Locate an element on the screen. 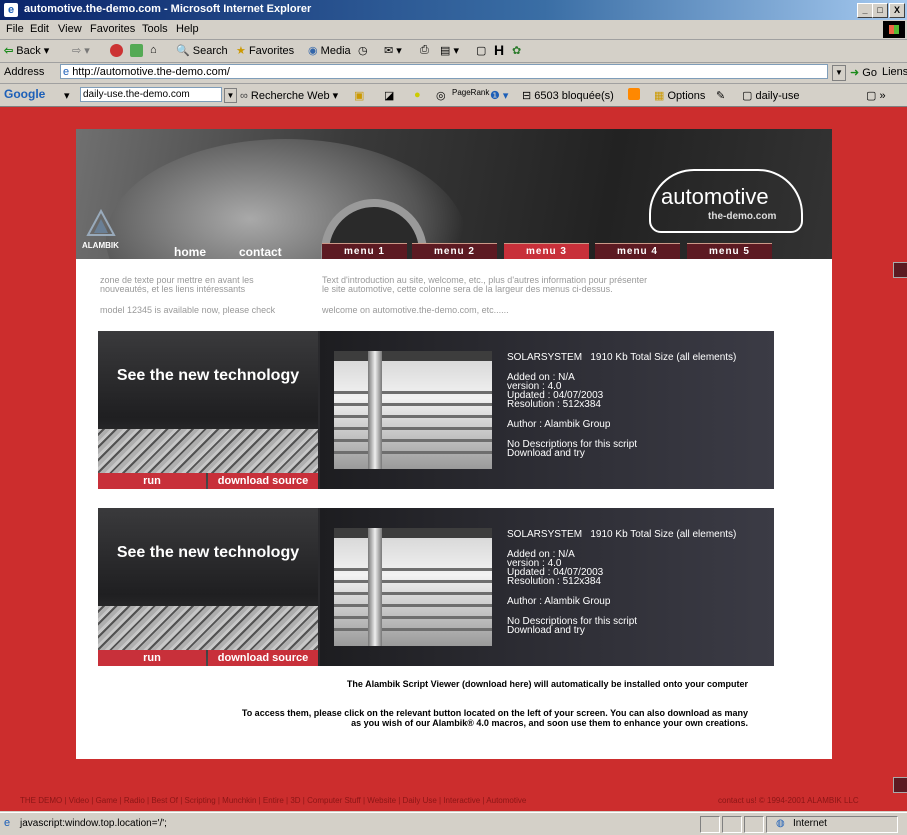 The height and width of the screenshot is (835, 907). folder-search-icon: ▣ is located at coordinates (359, 96).